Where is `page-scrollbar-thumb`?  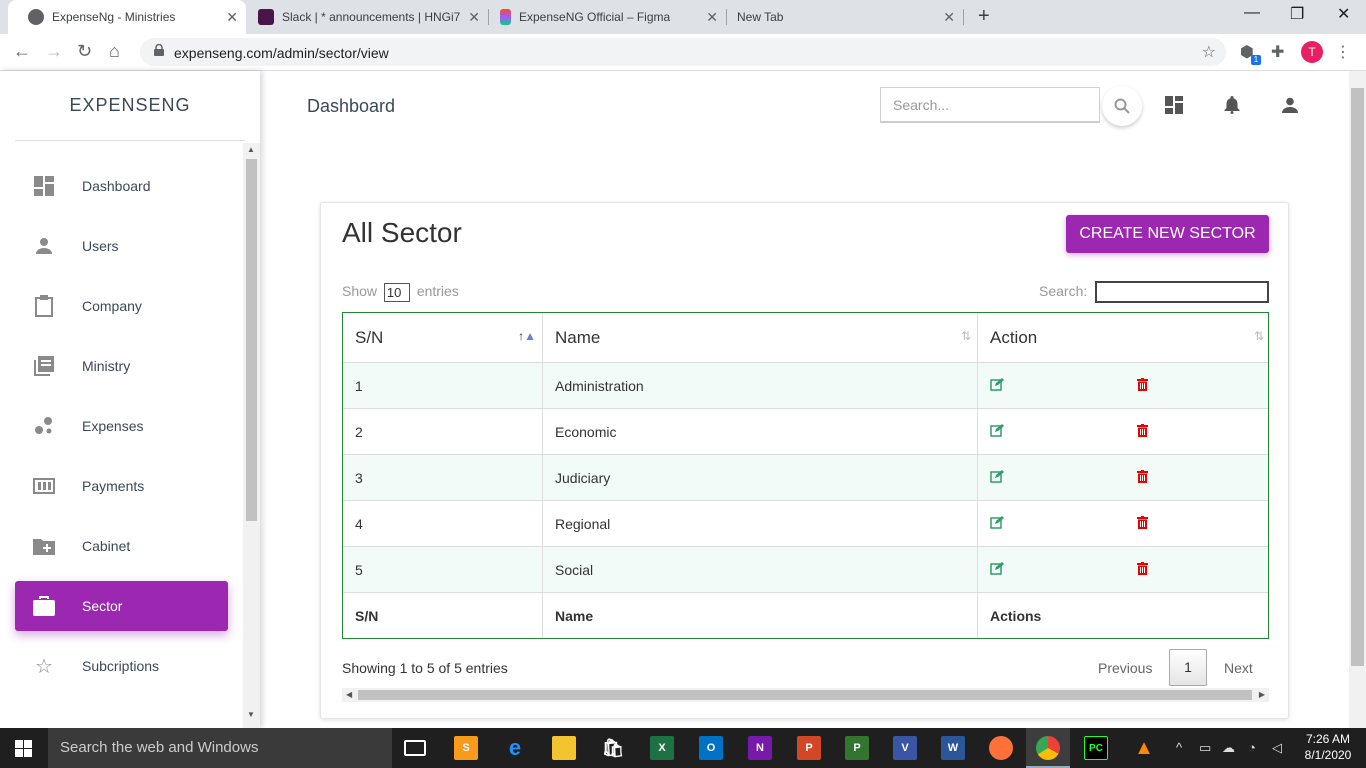
page-scrollbar-thumb is located at coordinates (1357, 377).